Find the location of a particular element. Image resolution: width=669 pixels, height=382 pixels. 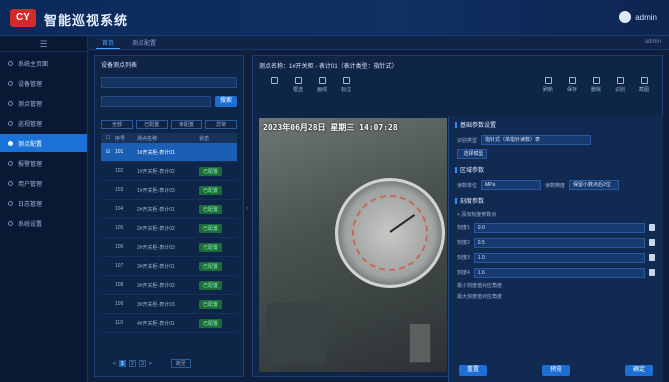

min-angle-label: 最小刻度值对应角度 is located at coordinates (480, 286).